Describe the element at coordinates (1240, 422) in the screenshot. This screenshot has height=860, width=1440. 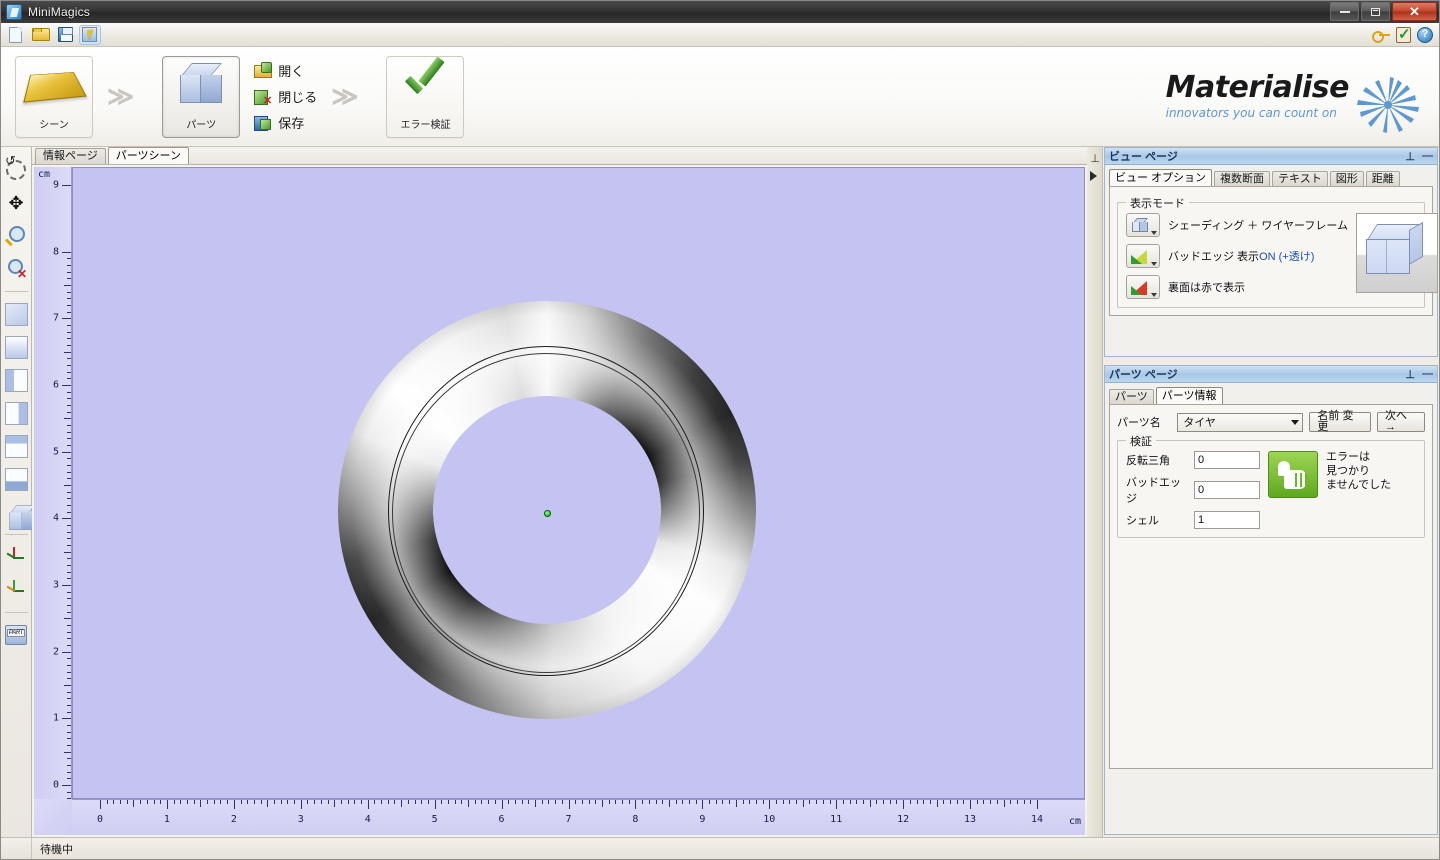
I see `part-name-select: タイヤ` at that location.